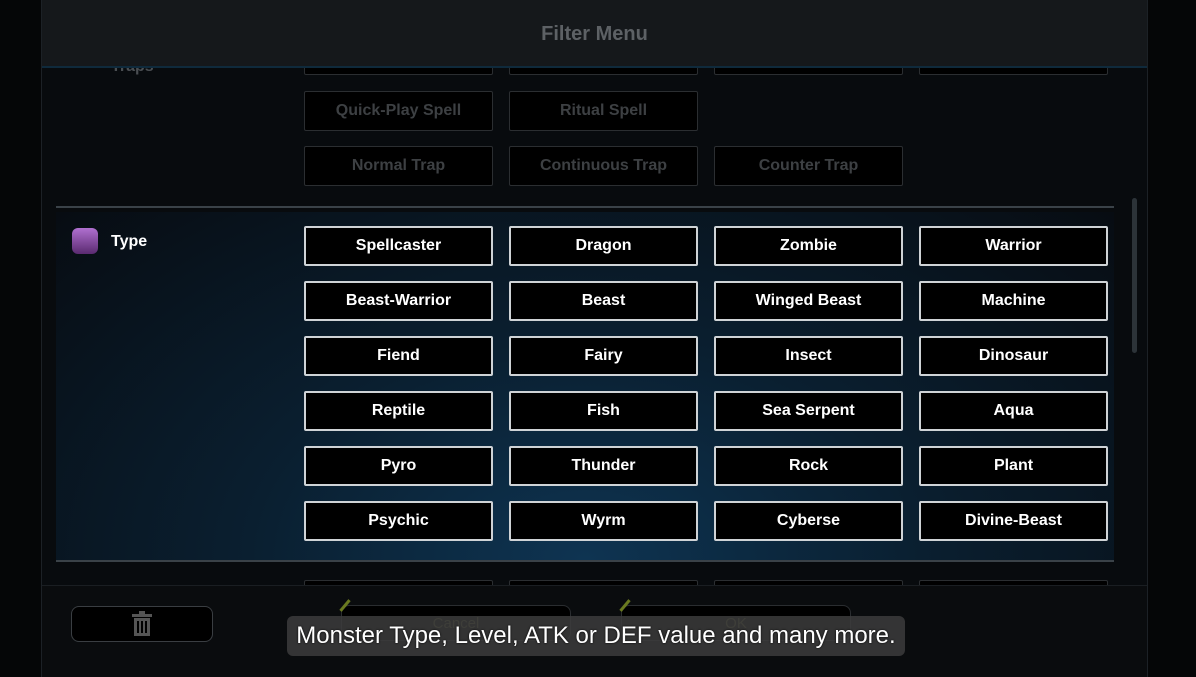  I want to click on type-filter-option: Spellcaster, so click(398, 246).